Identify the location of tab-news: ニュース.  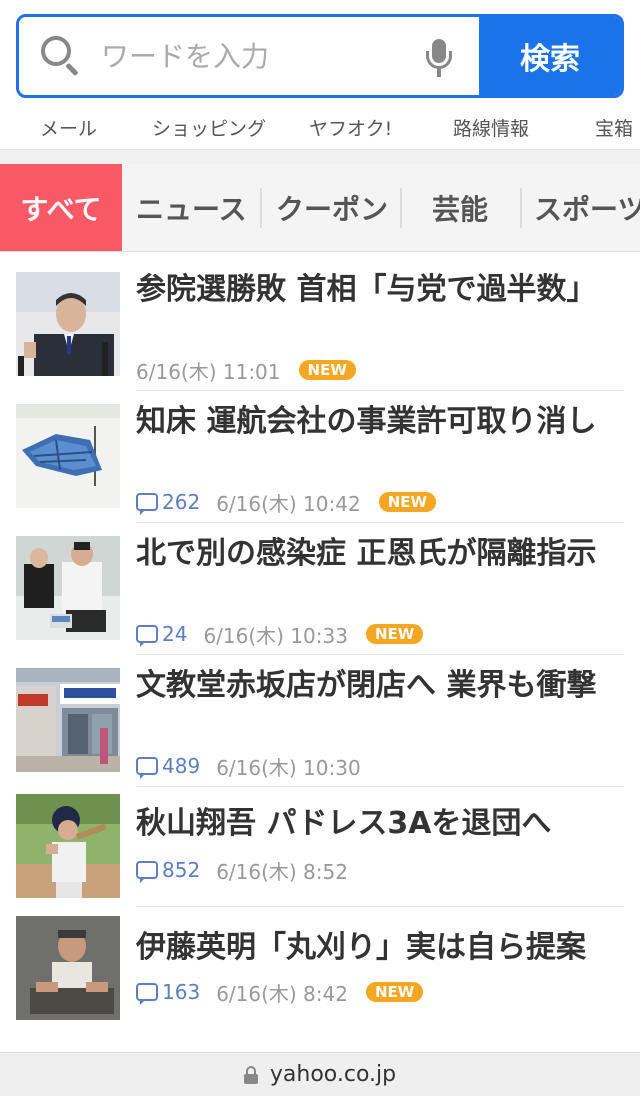
(191, 207).